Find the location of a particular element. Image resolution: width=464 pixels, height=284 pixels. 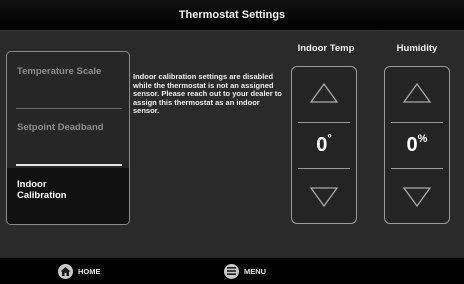

home-label: HOME is located at coordinates (89, 271).